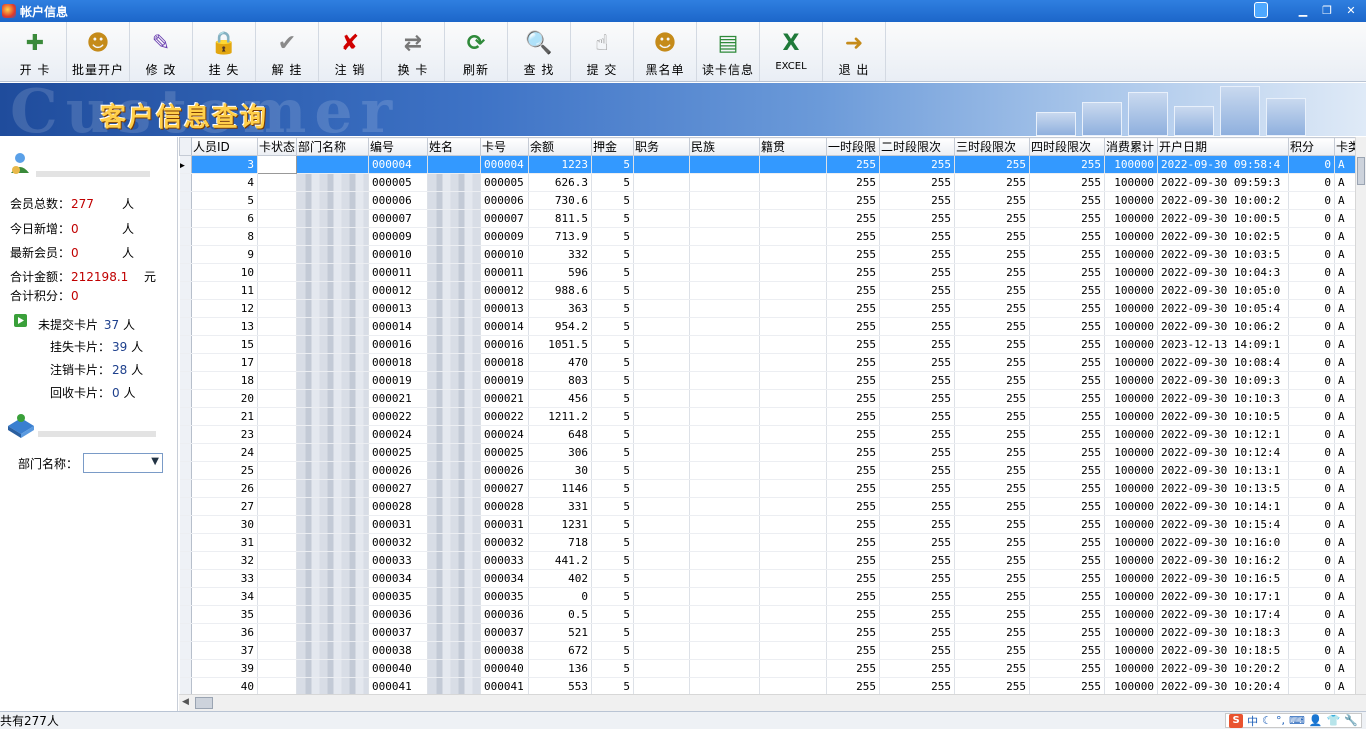 This screenshot has width=1366, height=729. What do you see at coordinates (539, 51) in the screenshot?
I see `search-button: 🔍 查 找` at bounding box center [539, 51].